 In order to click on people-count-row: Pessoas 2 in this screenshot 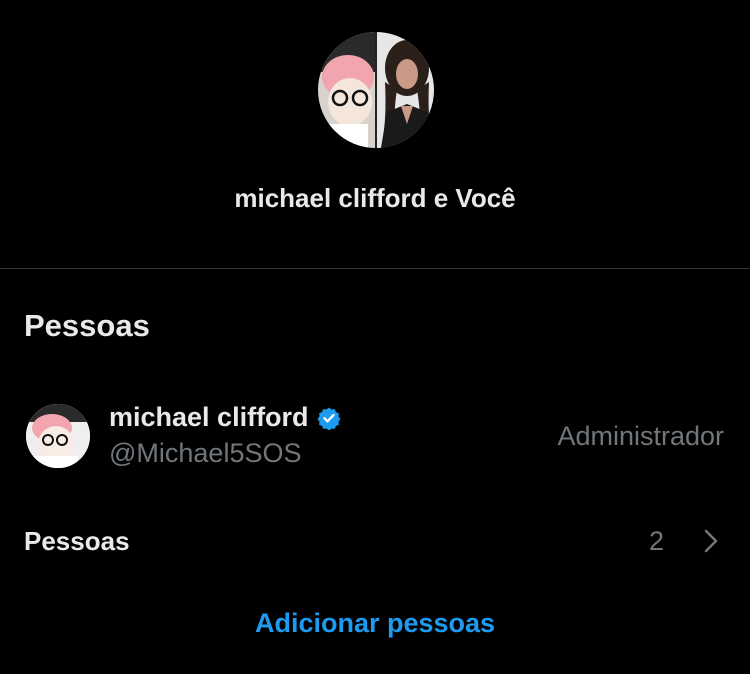, I will do `click(375, 542)`.